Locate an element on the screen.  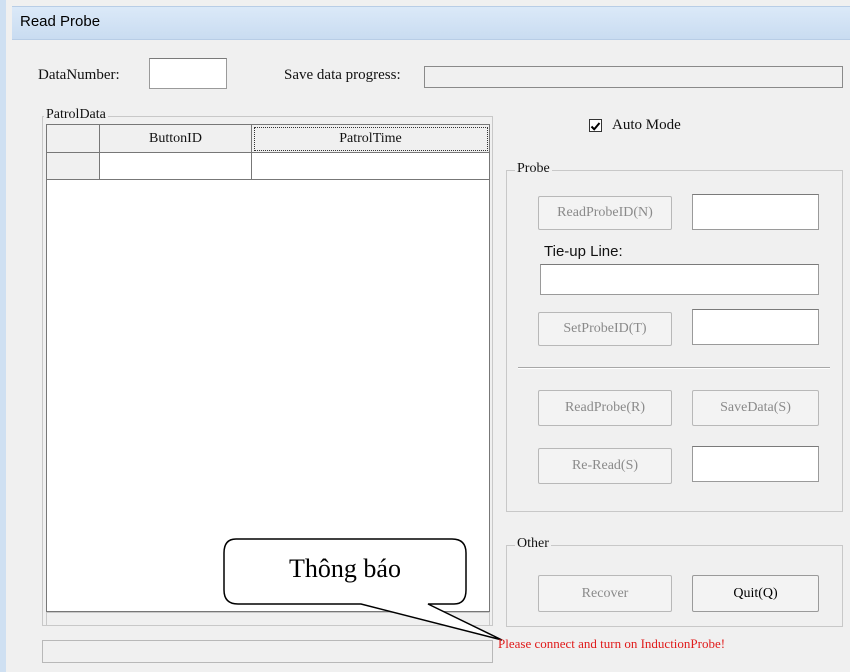
callout-bubble: Thông báo is located at coordinates (363, 589).